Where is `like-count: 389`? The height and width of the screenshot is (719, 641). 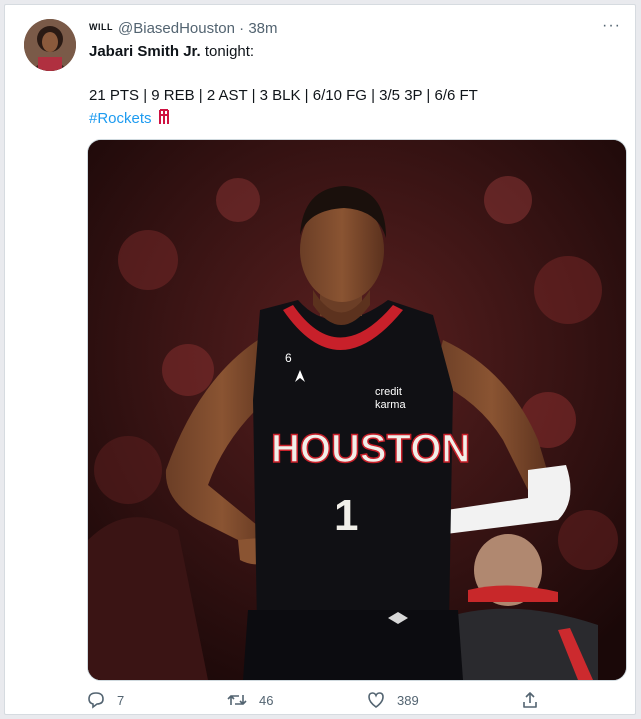 like-count: 389 is located at coordinates (408, 700).